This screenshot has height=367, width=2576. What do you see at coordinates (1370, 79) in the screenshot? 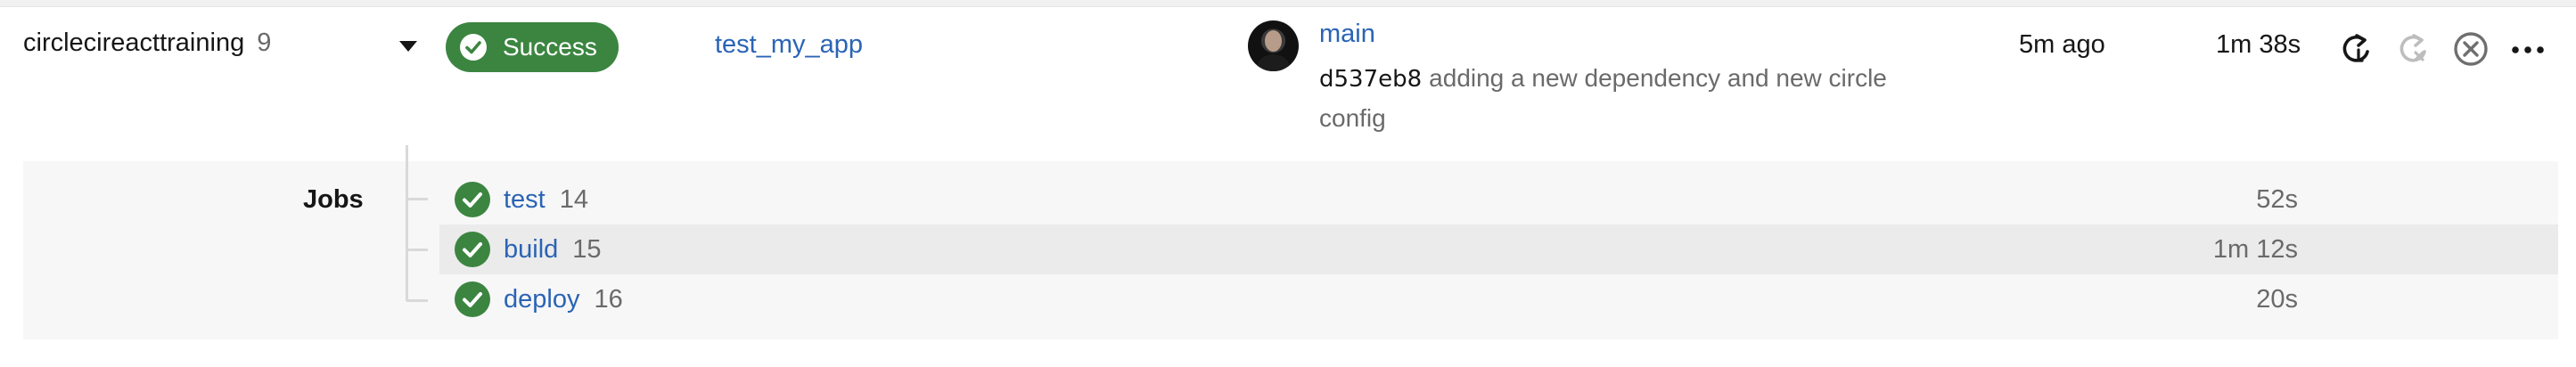
I see `commit-hash: d537eb8` at bounding box center [1370, 79].